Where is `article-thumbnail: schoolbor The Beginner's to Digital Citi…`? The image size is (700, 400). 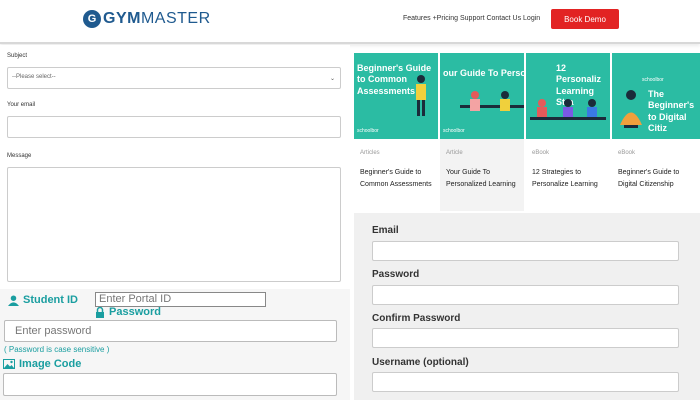 article-thumbnail: schoolbor The Beginner's to Digital Citi… is located at coordinates (656, 96).